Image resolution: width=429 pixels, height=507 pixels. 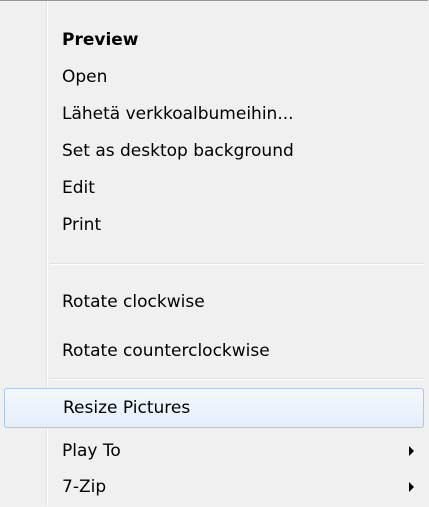 What do you see at coordinates (85, 77) in the screenshot?
I see `menu-item-label: Open` at bounding box center [85, 77].